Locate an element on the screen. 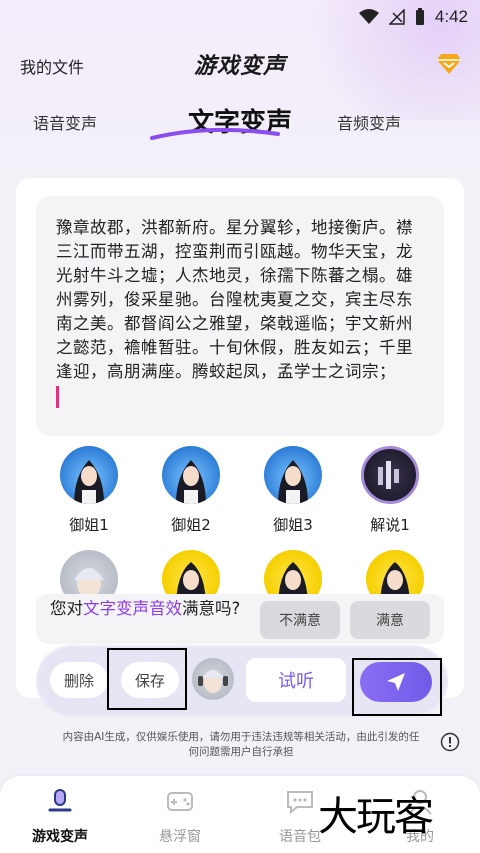 This screenshot has height=853, width=480. avatar-selected is located at coordinates (390, 475).